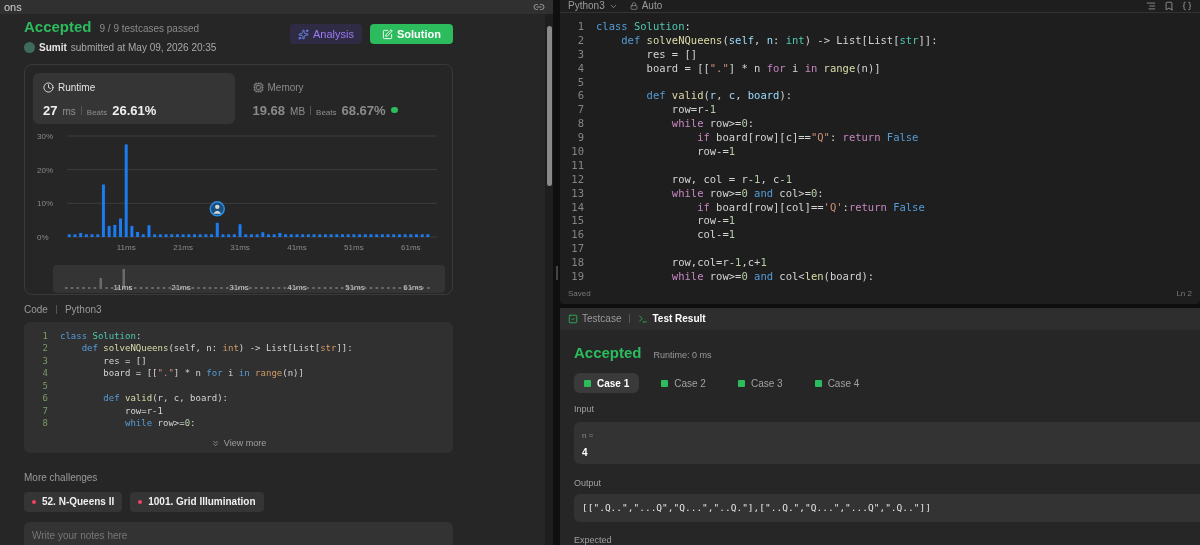 Image resolution: width=1200 pixels, height=545 pixels. What do you see at coordinates (183, 247) in the screenshot?
I see `axis-label: 21ms` at bounding box center [183, 247].